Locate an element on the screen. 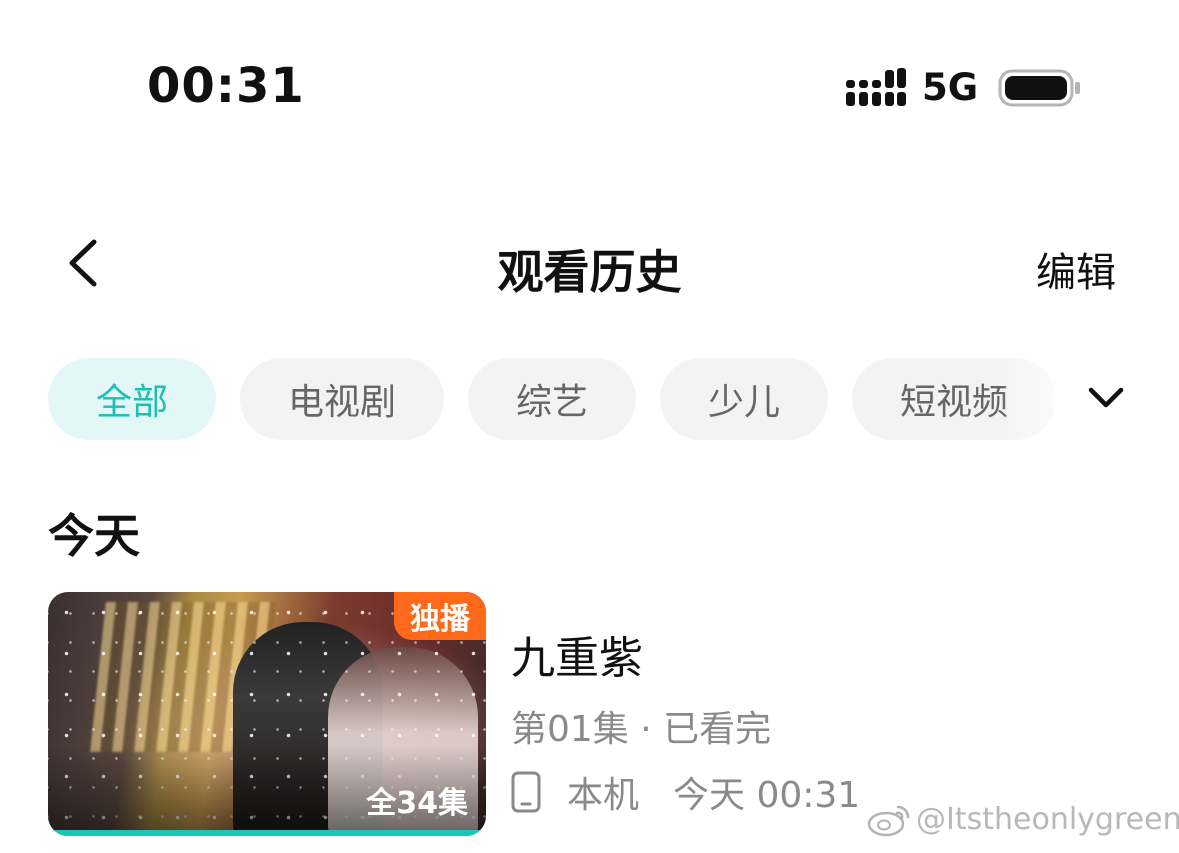  filter-chip-short-video: 短视频 is located at coordinates (954, 399).